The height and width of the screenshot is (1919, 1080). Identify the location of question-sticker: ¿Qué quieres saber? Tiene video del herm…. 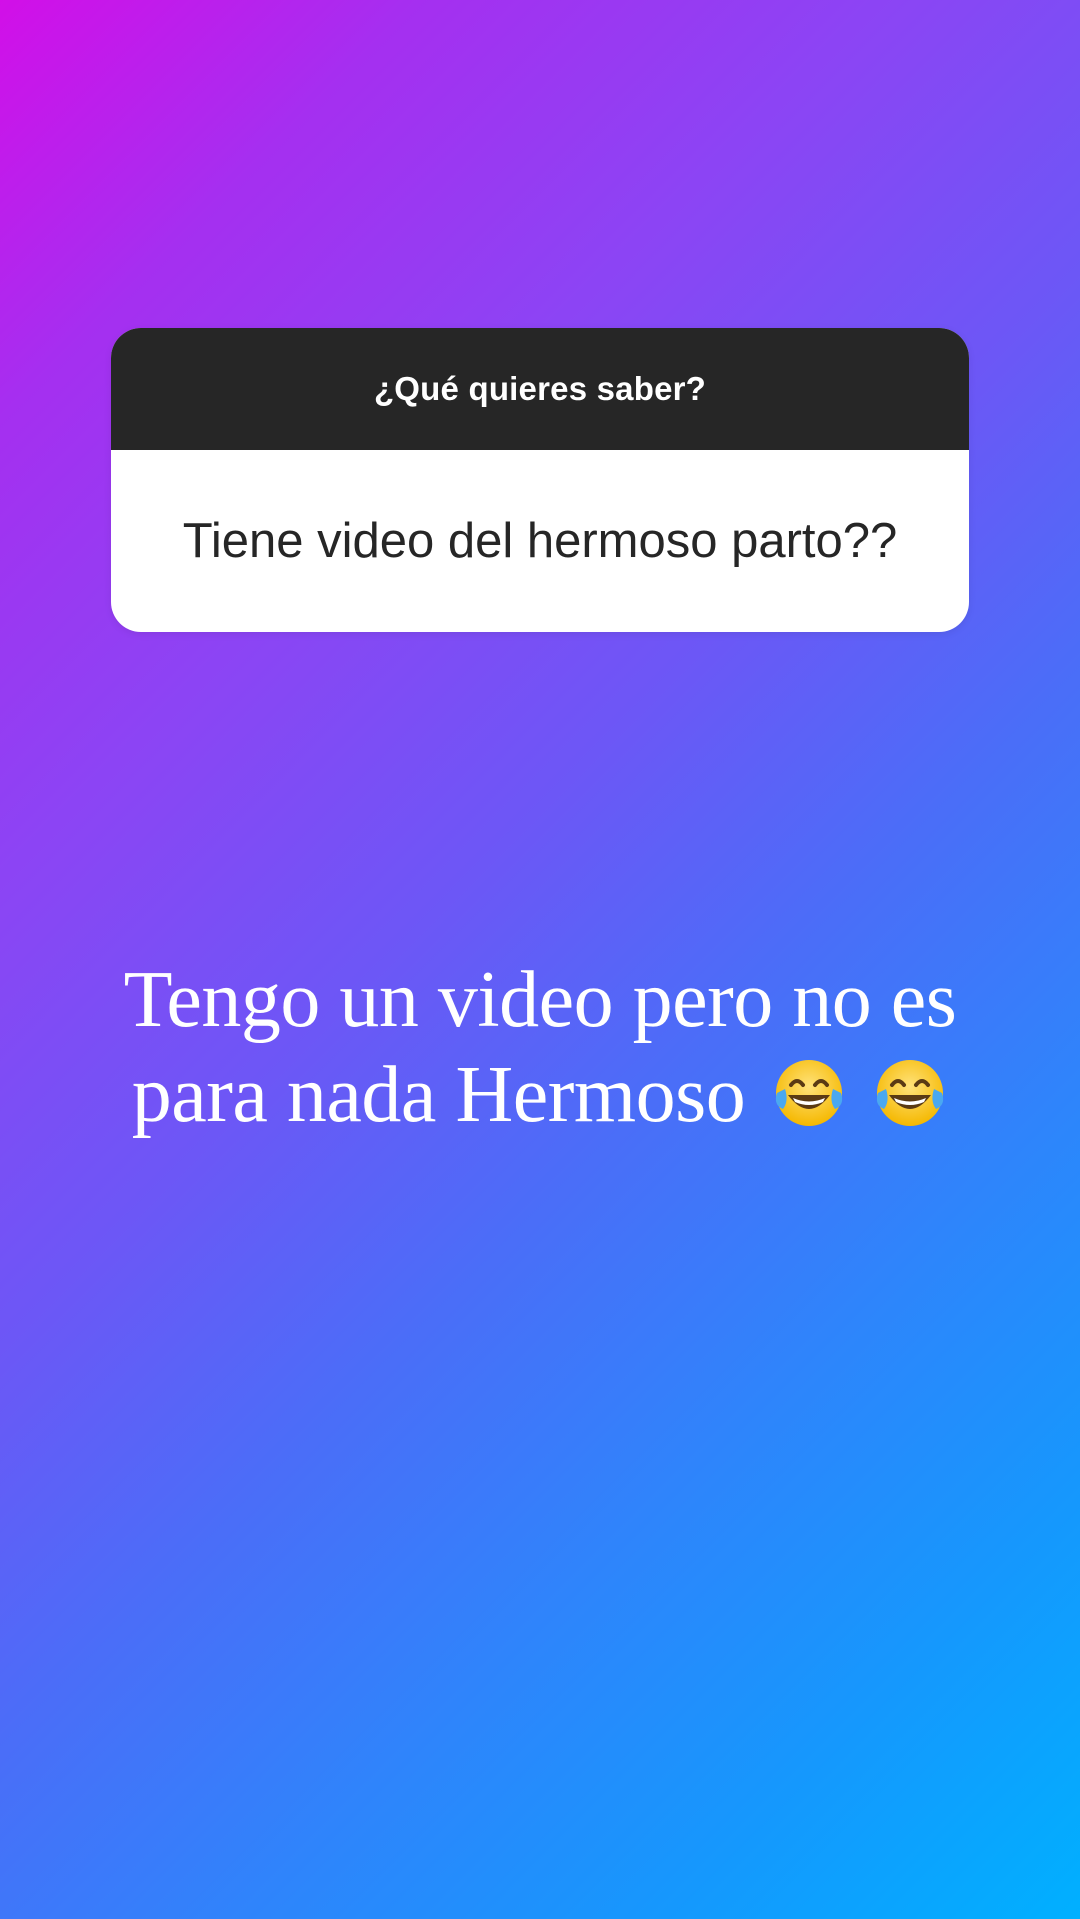
(540, 480).